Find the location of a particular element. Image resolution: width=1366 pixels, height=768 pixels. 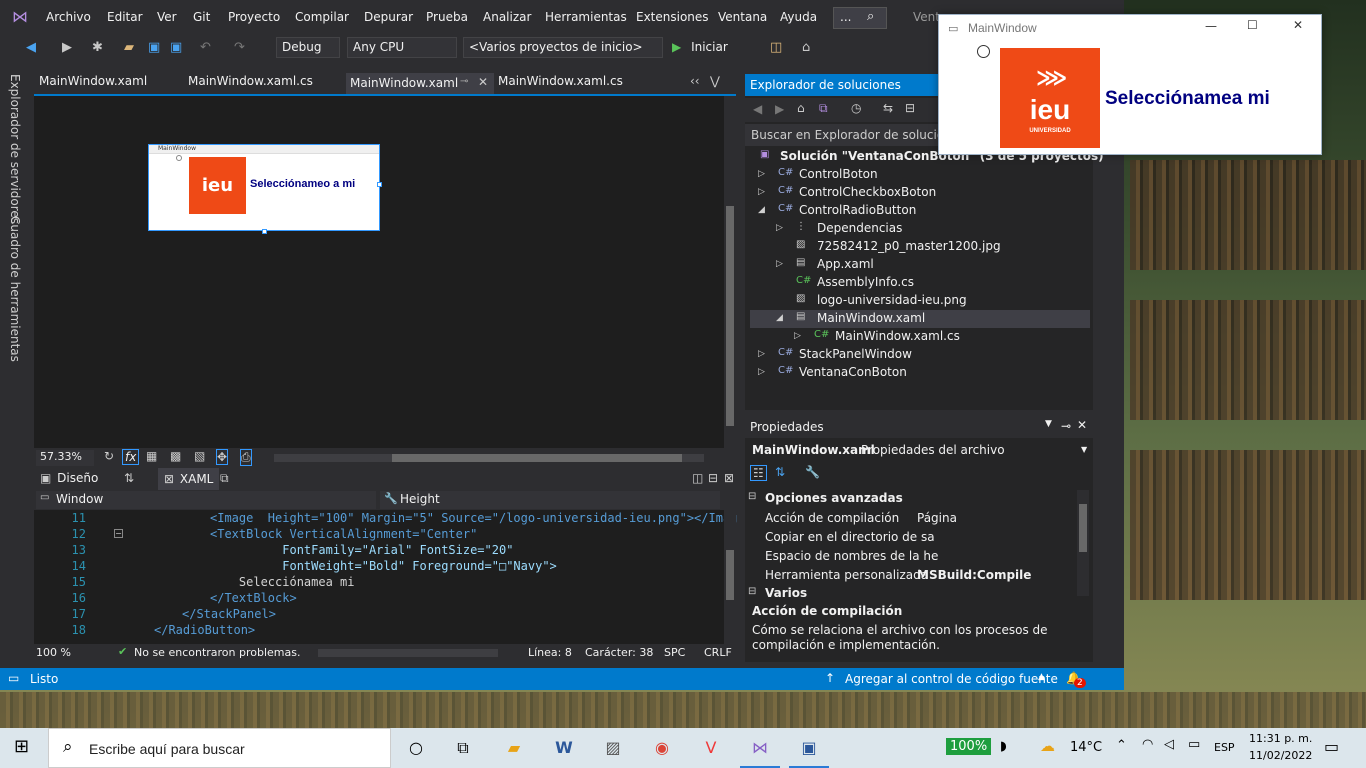

new-project-icon: ✱ is located at coordinates (97, 47).